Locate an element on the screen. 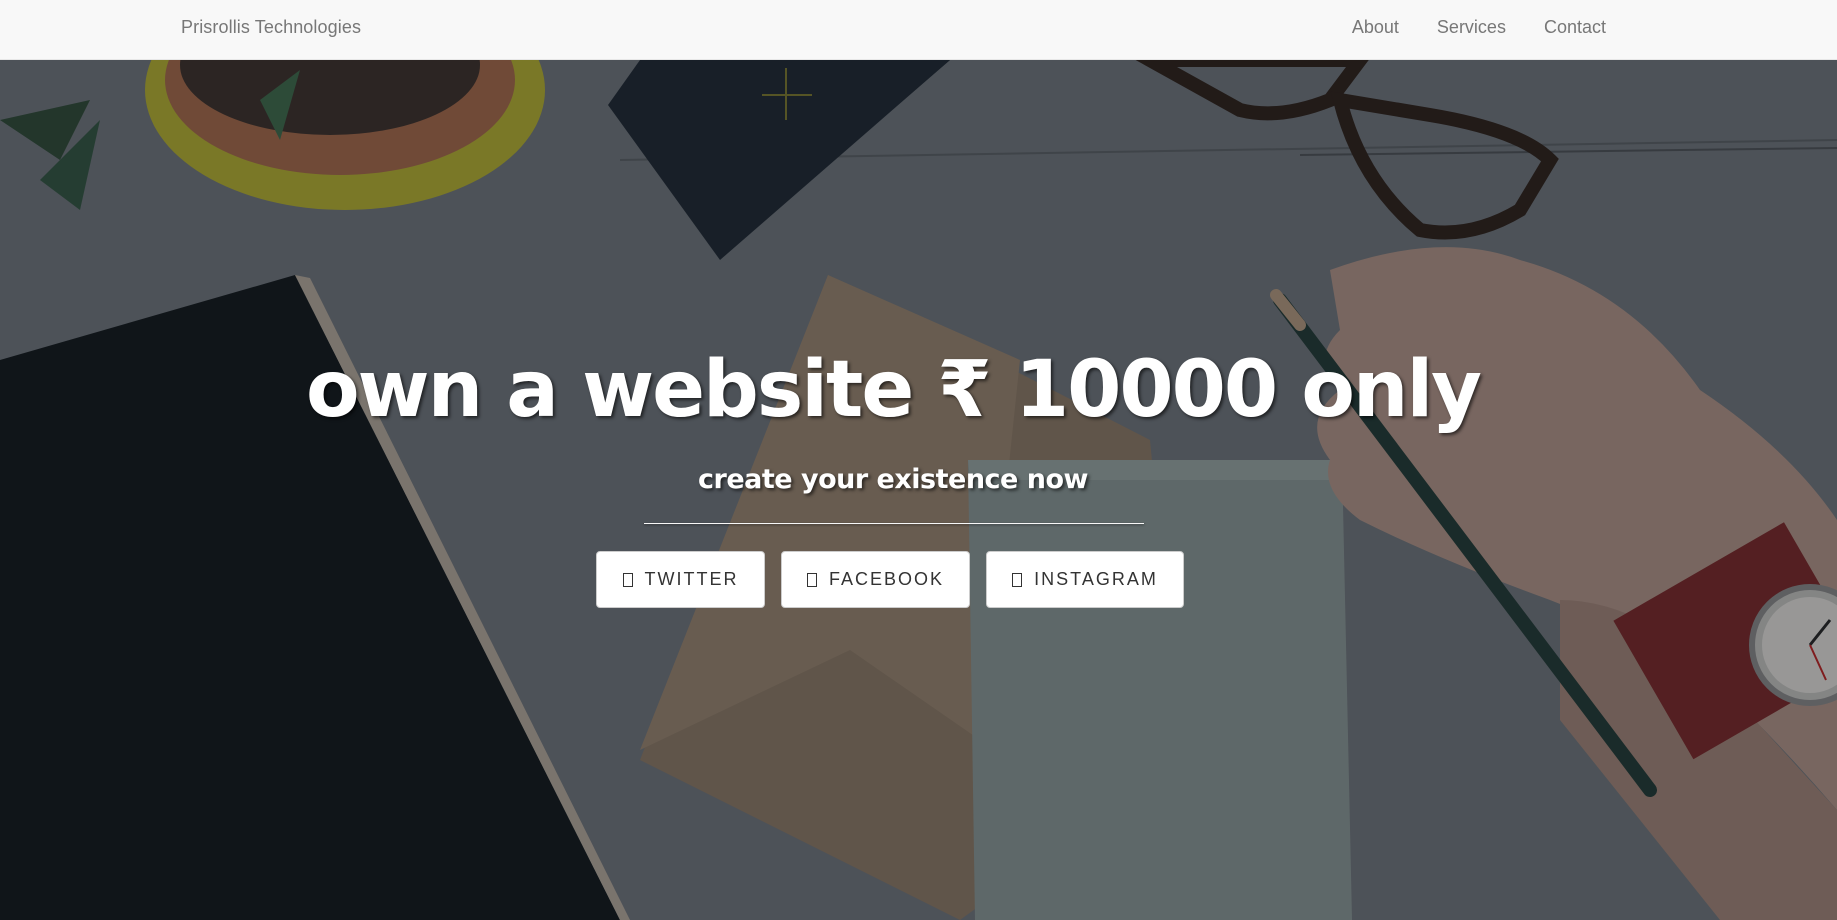 The image size is (1837, 920). twitter-icon is located at coordinates (627, 579).